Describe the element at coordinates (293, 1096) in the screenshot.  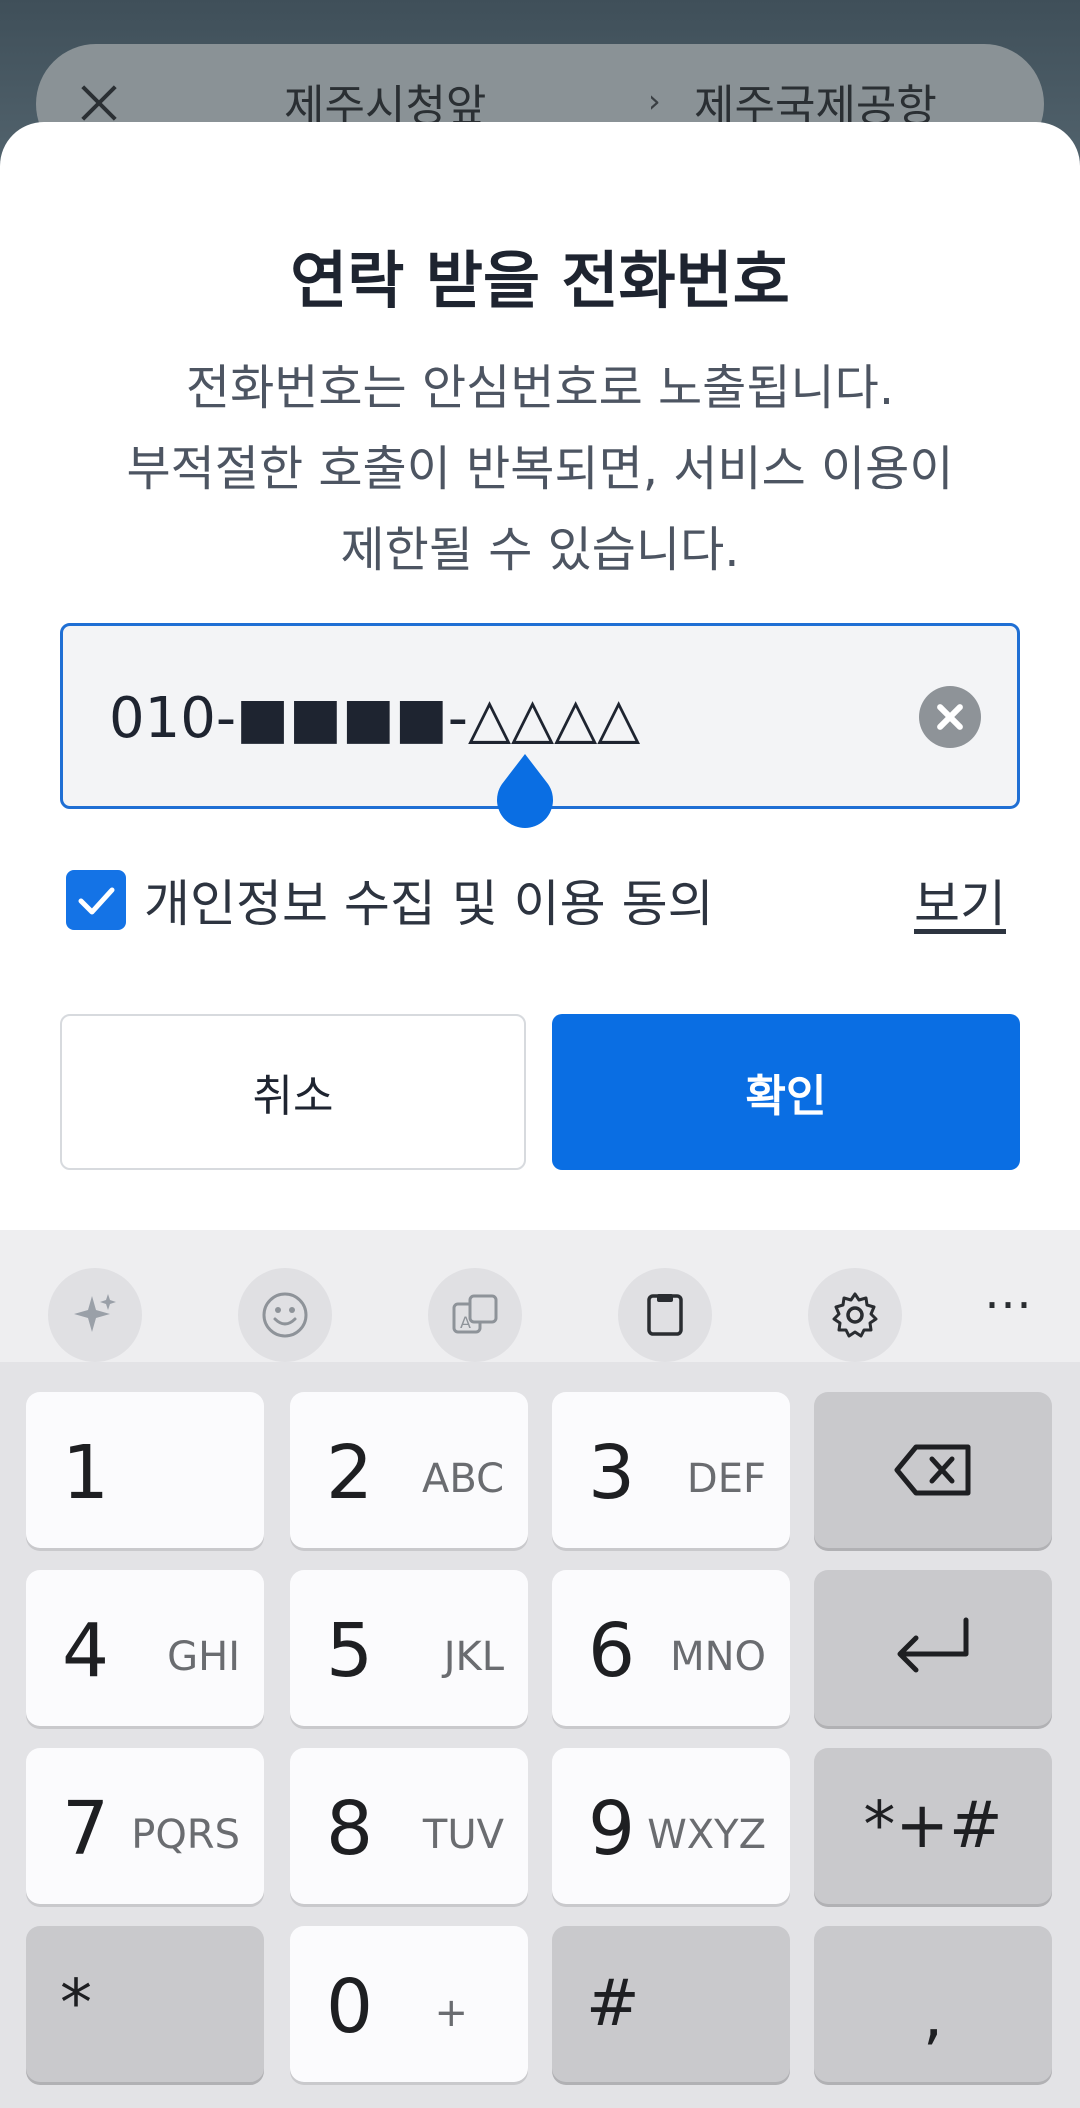
I see `cancel-button-label: 취소` at that location.